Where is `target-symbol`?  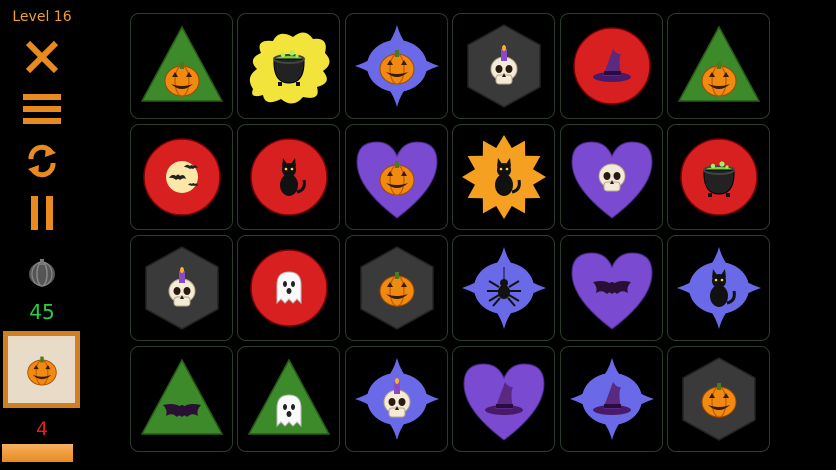
target-symbol is located at coordinates (41, 369).